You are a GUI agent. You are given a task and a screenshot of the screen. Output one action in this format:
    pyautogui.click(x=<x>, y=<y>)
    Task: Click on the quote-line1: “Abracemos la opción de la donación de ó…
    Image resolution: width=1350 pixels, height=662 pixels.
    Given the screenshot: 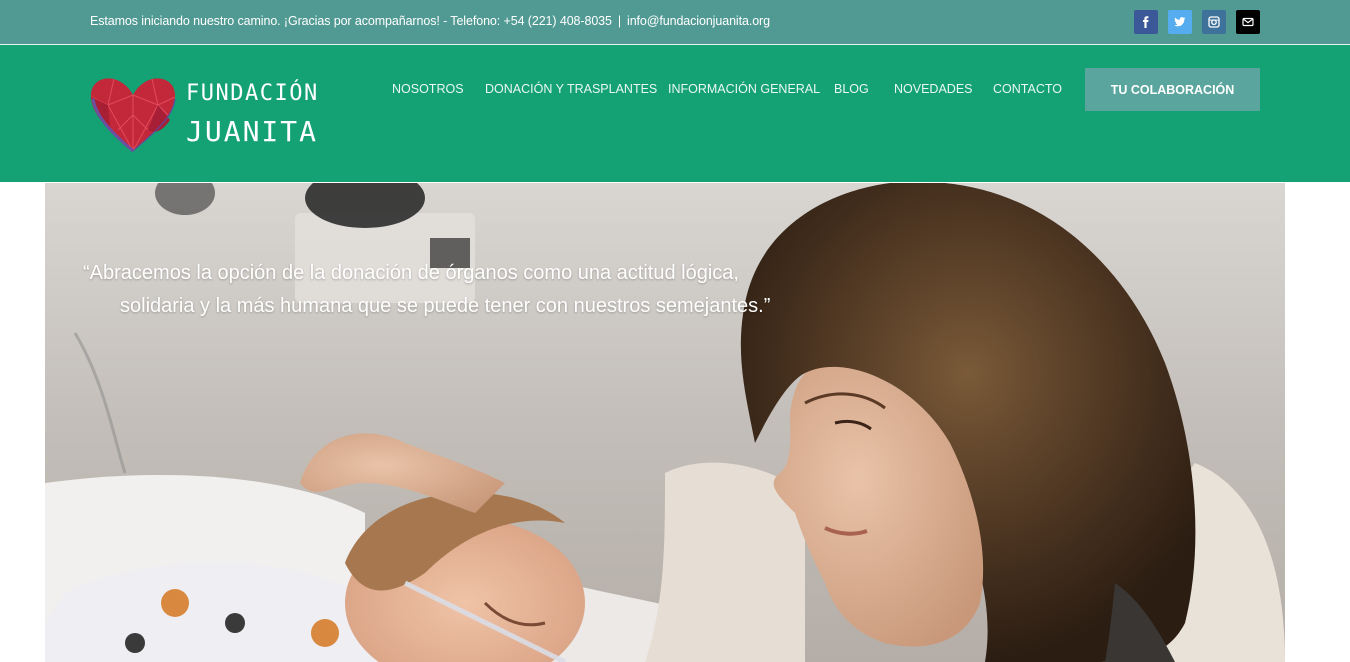 What is the action you would take?
    pyautogui.click(x=411, y=273)
    